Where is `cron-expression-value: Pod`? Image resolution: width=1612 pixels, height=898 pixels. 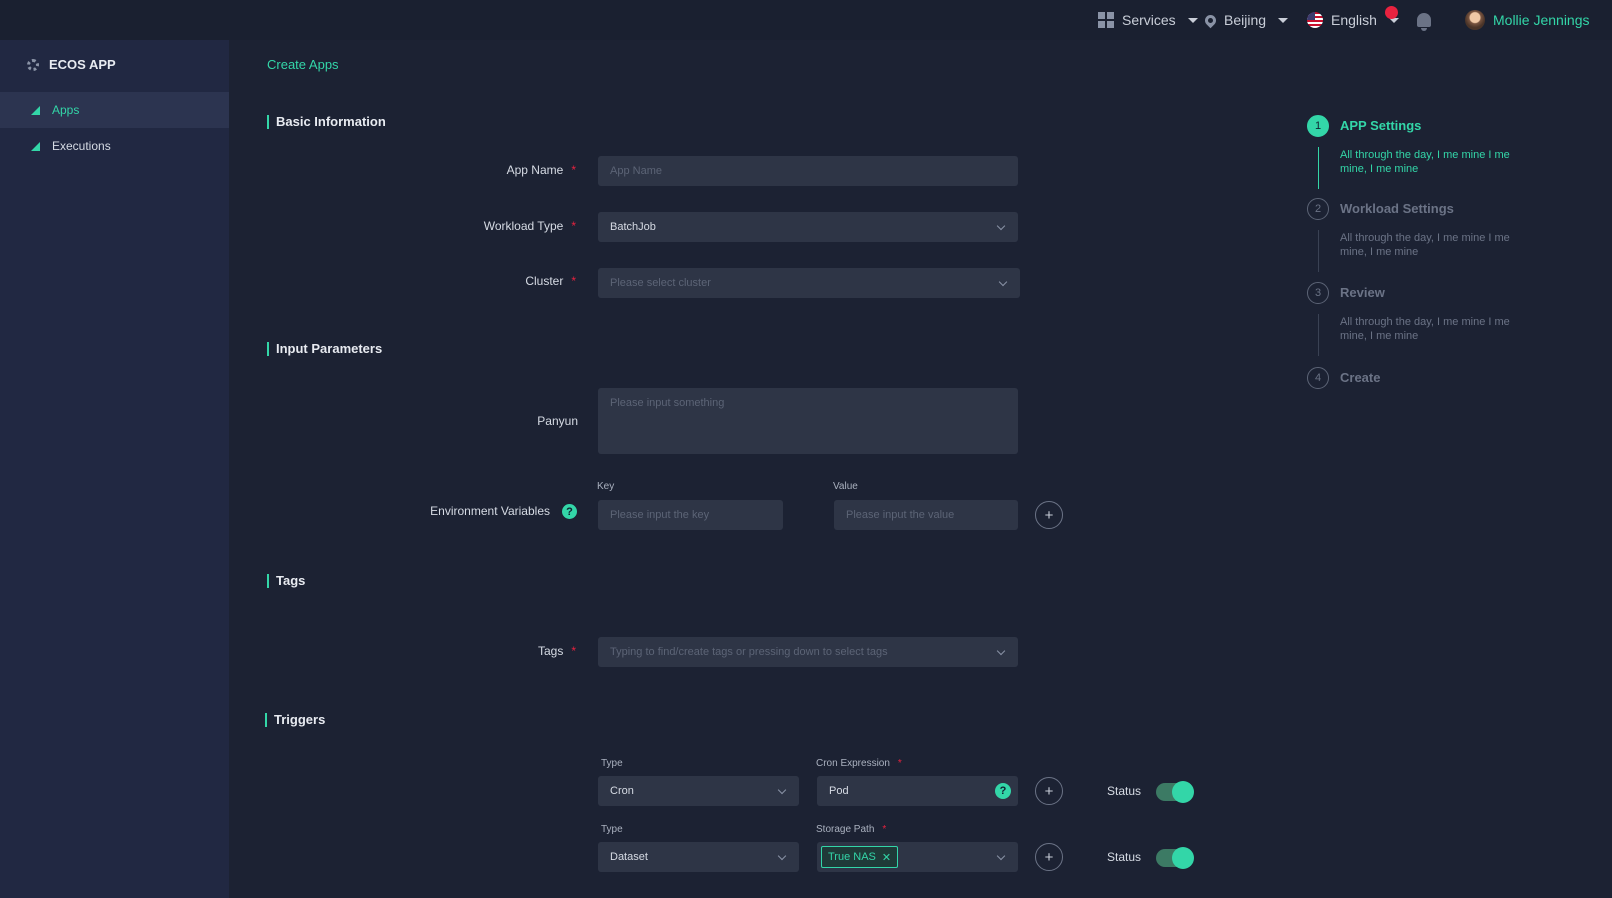
cron-expression-value: Pod is located at coordinates (839, 791).